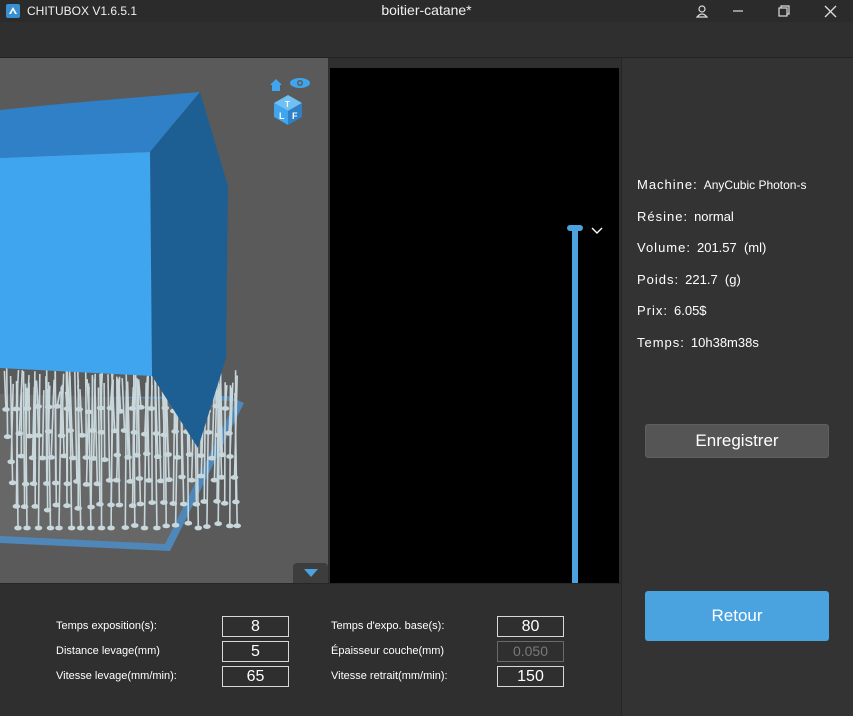  What do you see at coordinates (290, 99) in the screenshot?
I see `view-cube-icon: L F T` at bounding box center [290, 99].